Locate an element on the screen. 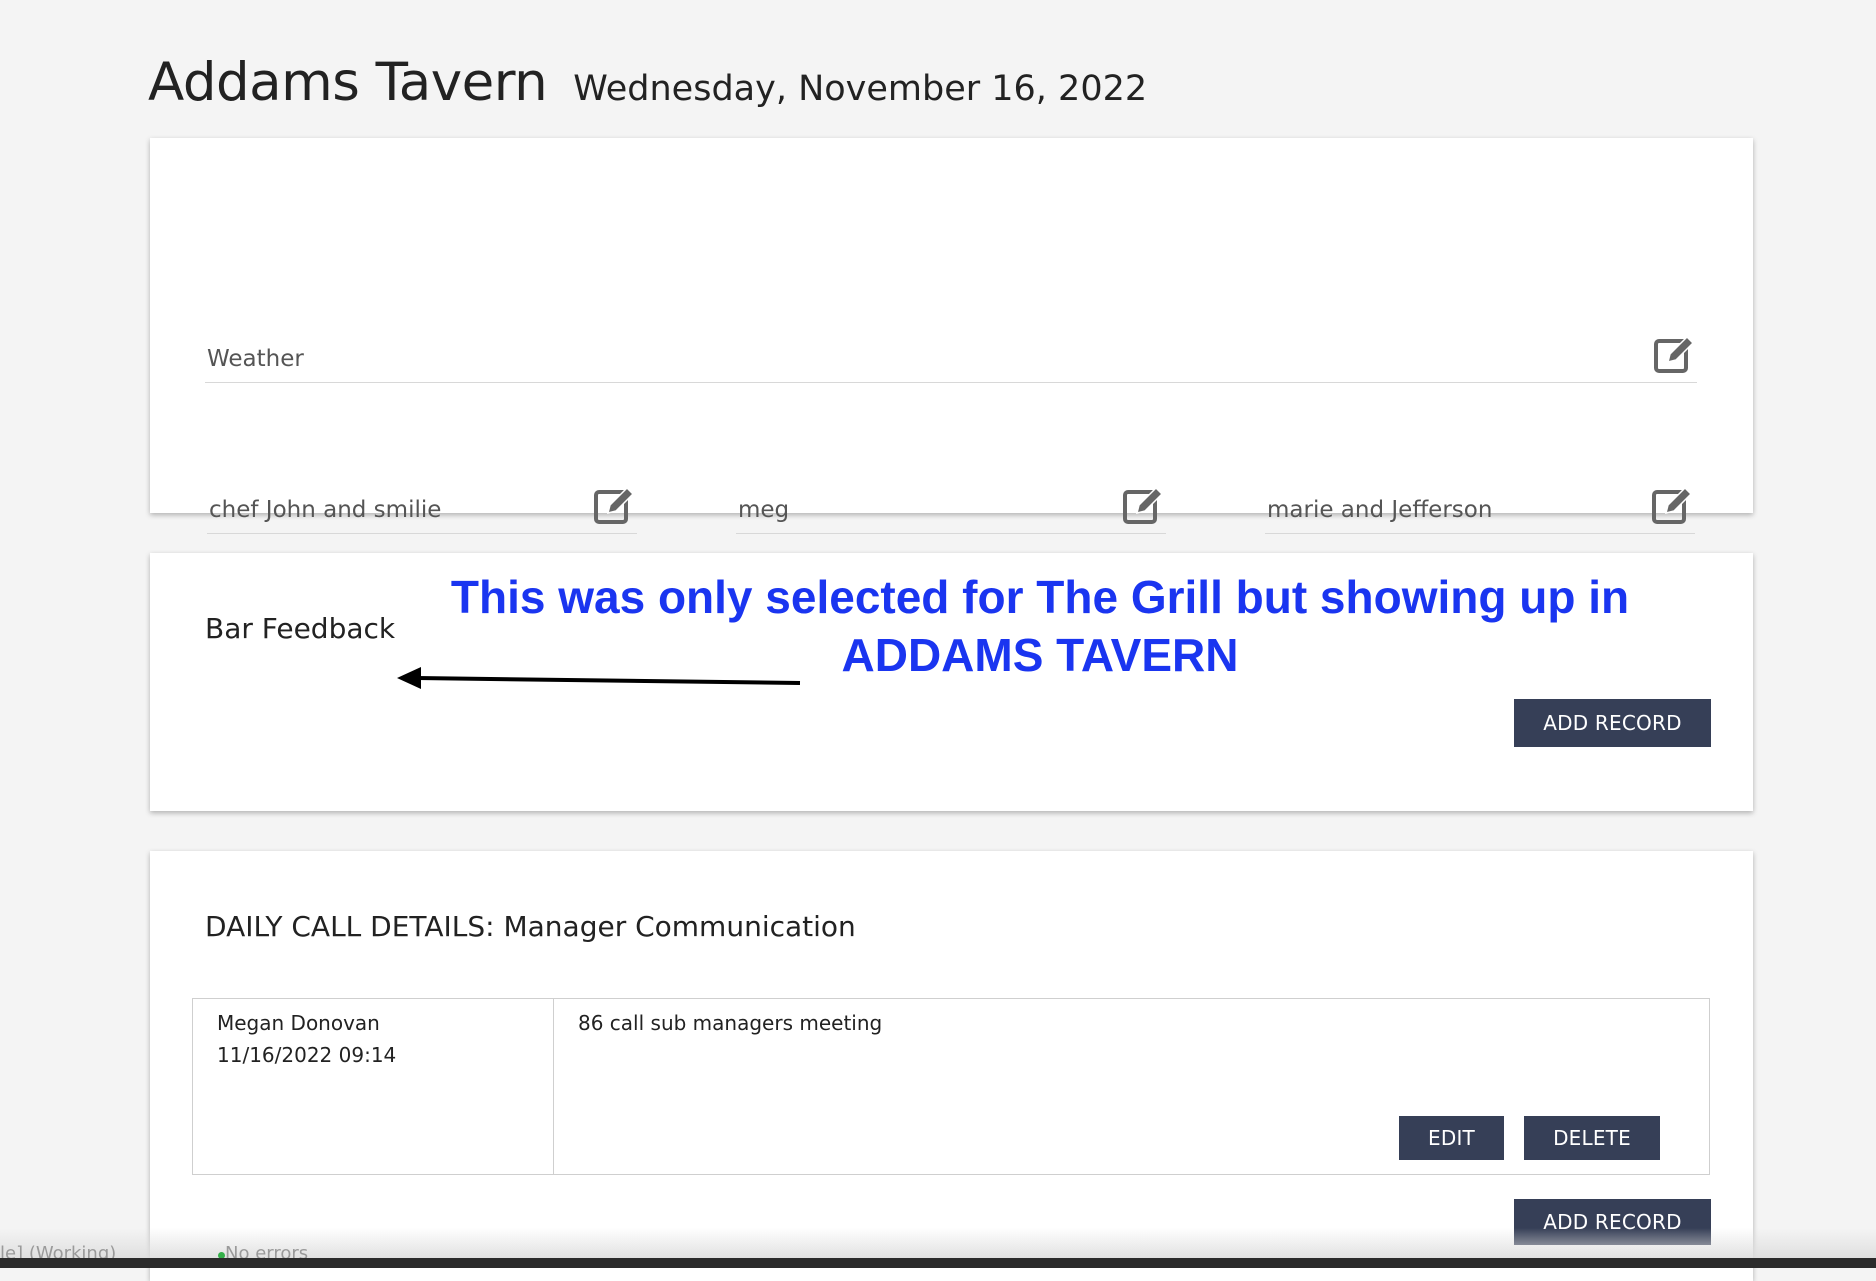 This screenshot has width=1876, height=1281. staff-field-3: marie and Jefferson is located at coordinates (1480, 510).